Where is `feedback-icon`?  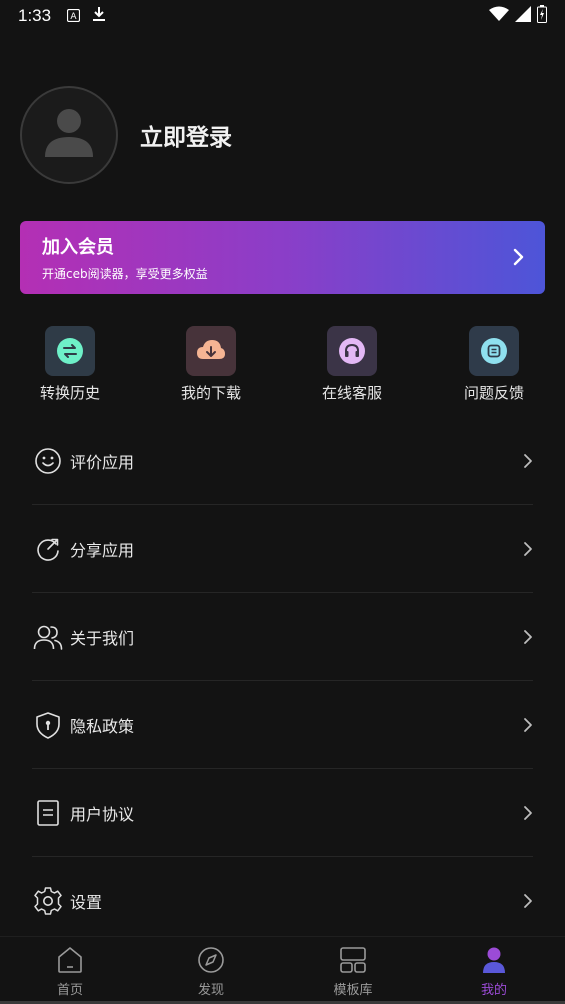
feedback-icon is located at coordinates (494, 351).